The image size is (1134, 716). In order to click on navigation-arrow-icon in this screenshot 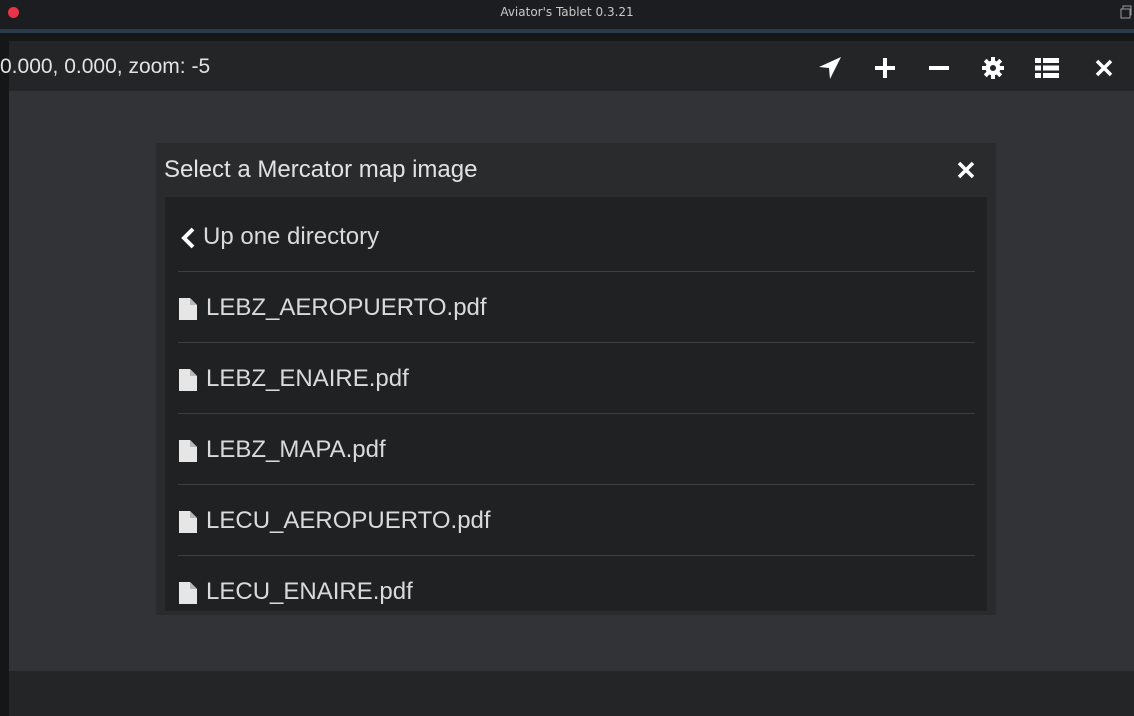, I will do `click(830, 68)`.